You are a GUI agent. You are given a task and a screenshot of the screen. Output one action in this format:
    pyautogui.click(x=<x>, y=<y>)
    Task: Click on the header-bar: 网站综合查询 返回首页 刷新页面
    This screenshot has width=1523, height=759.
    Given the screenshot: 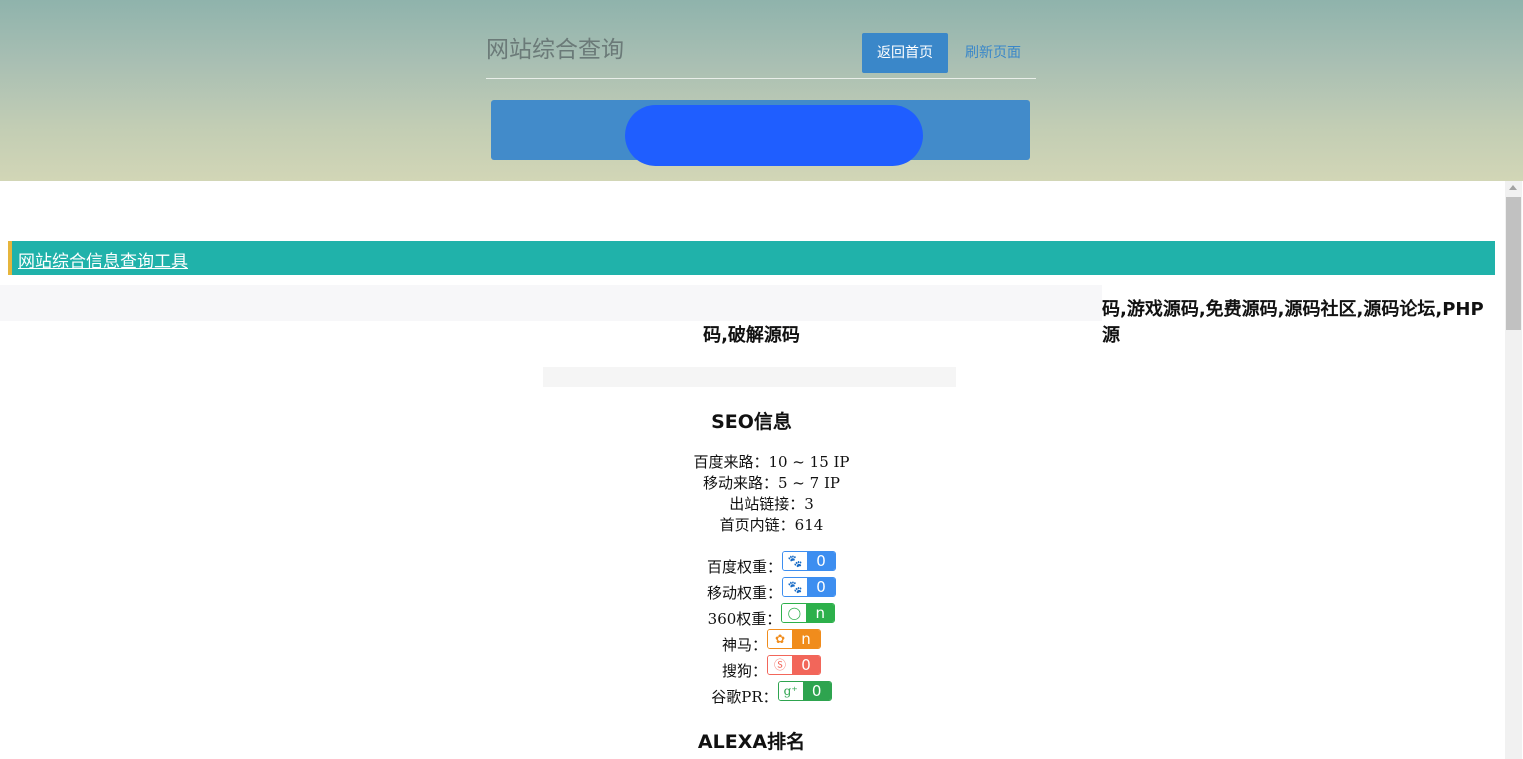 What is the action you would take?
    pyautogui.click(x=761, y=90)
    